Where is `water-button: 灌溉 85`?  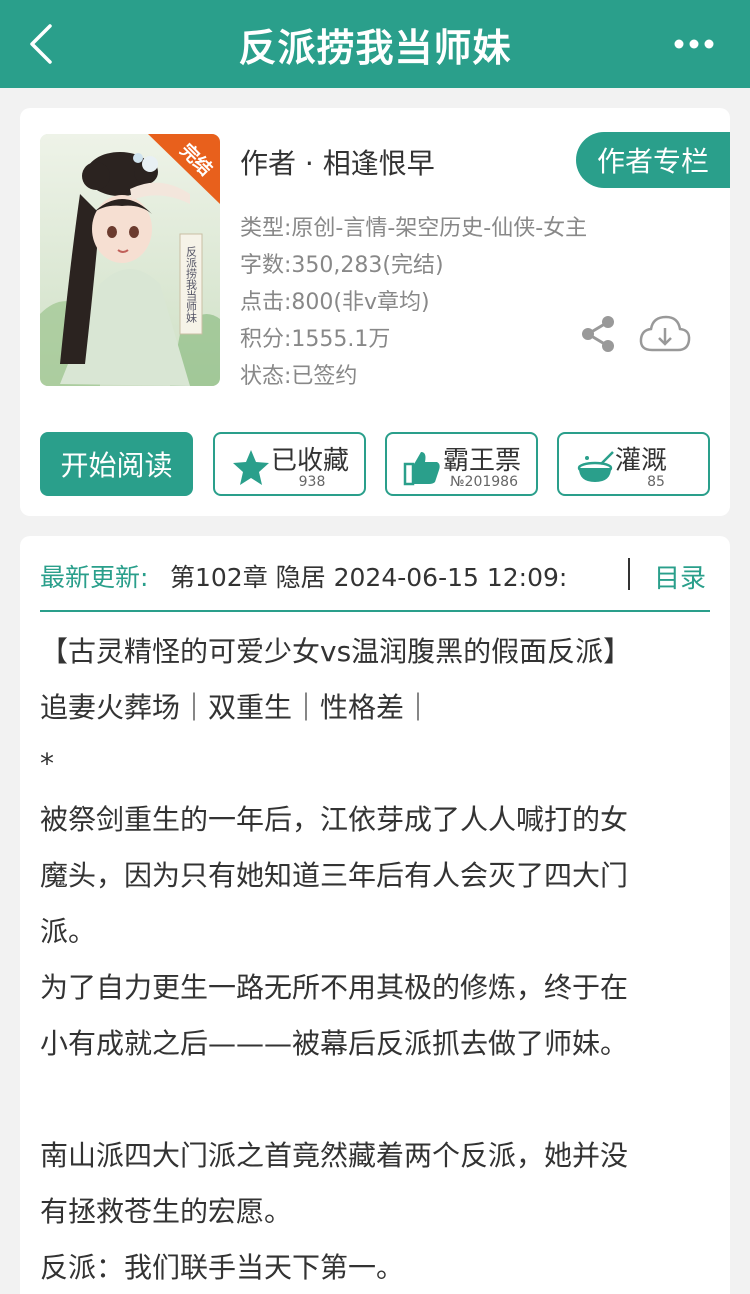 water-button: 灌溉 85 is located at coordinates (633, 464).